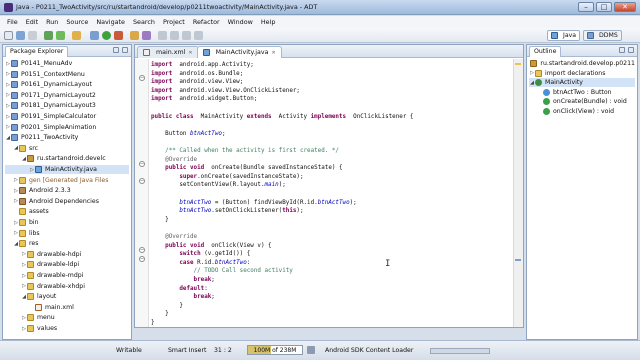 The width and height of the screenshot is (640, 360). I want to click on garbage-collect-icon, so click(311, 350).